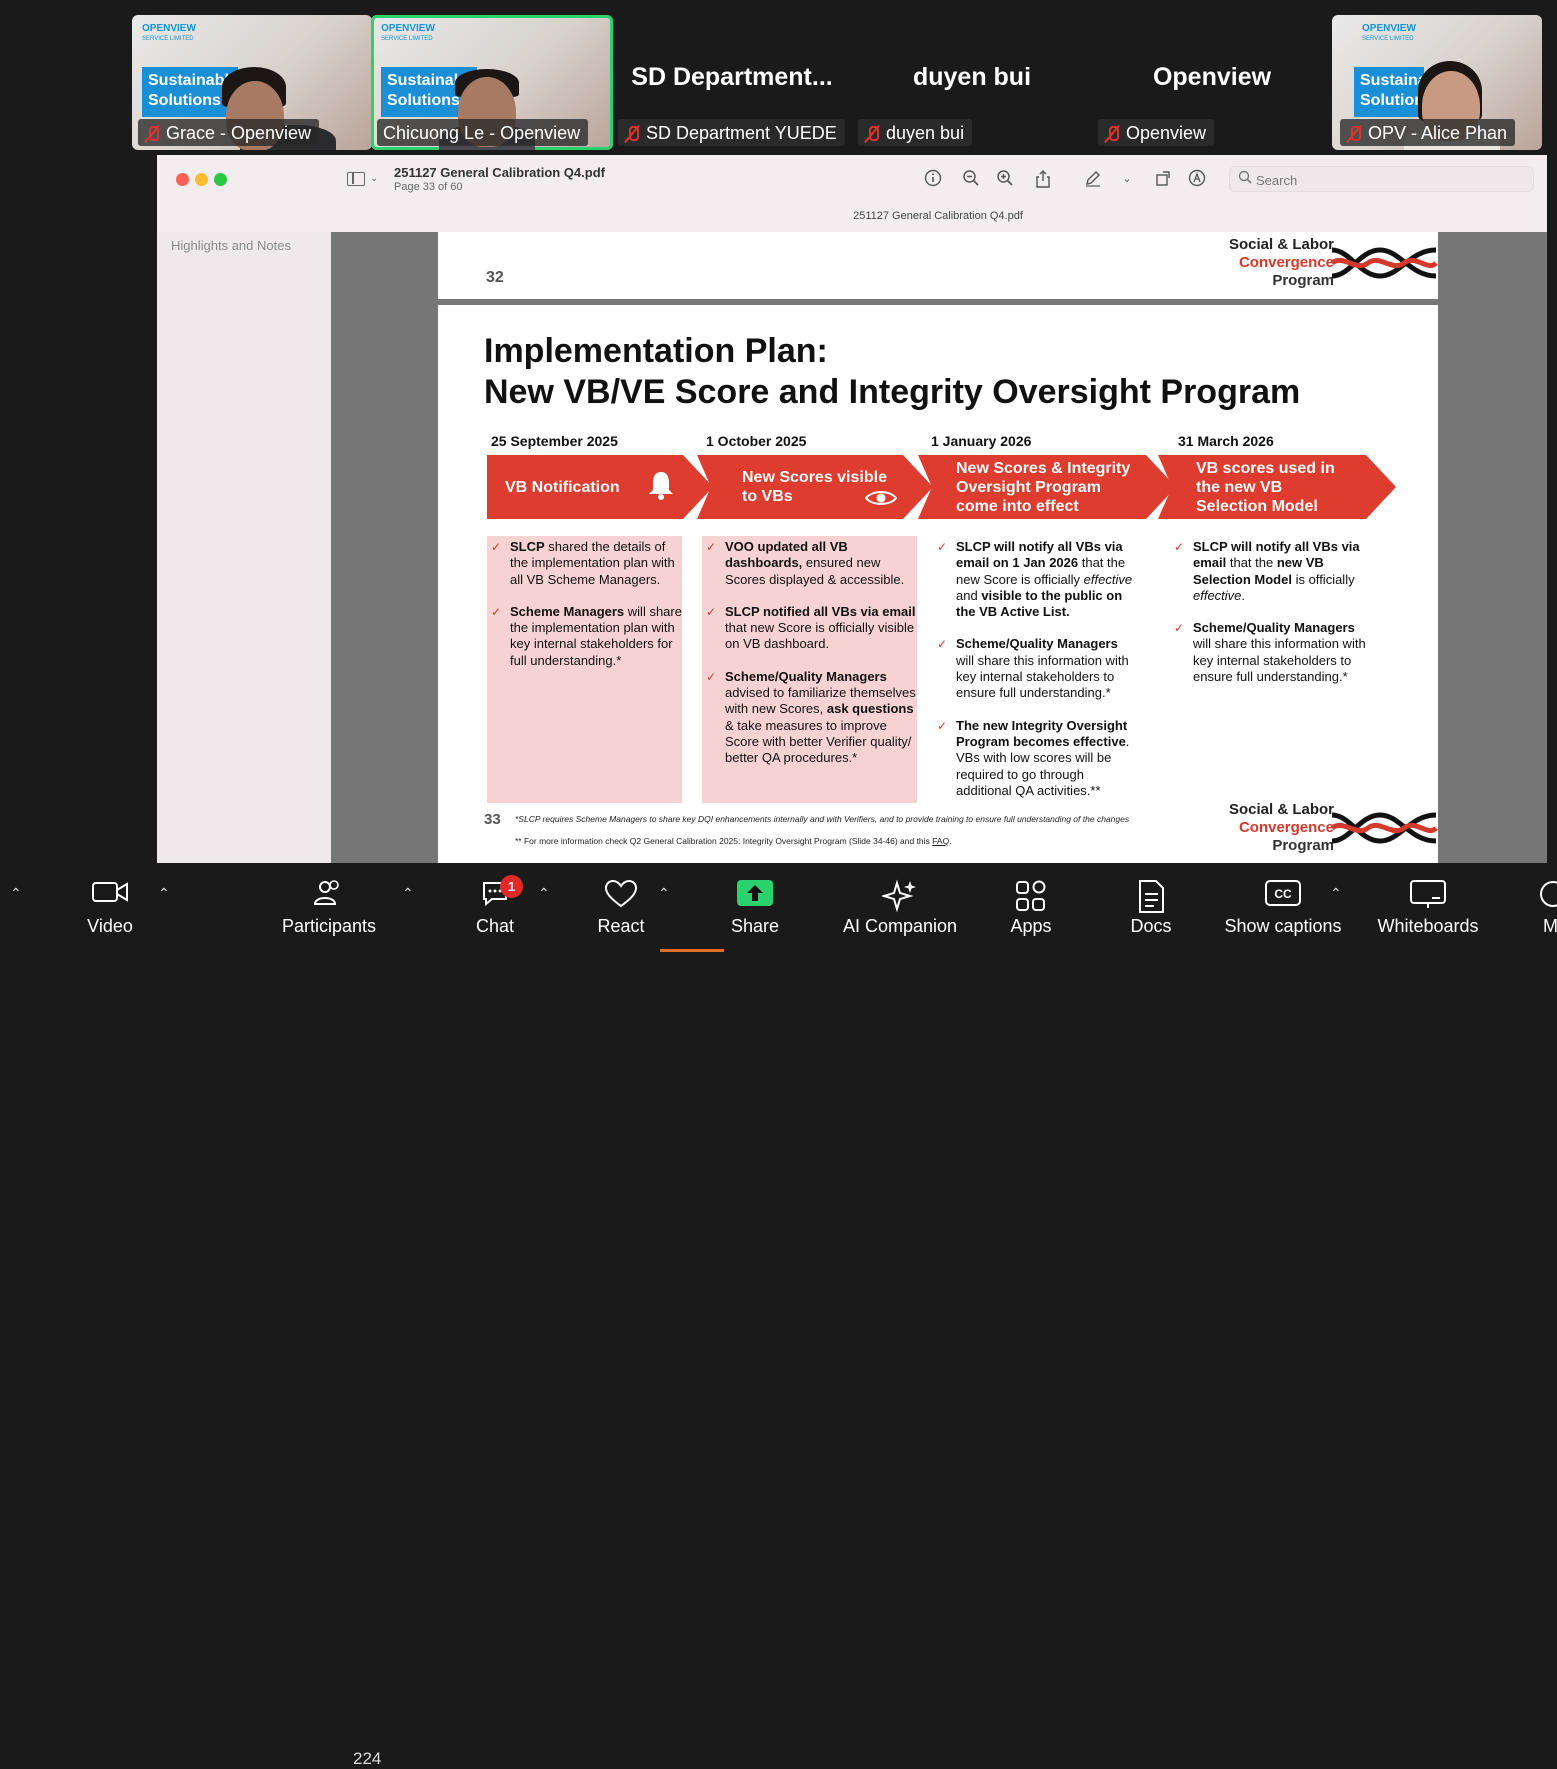 The image size is (1557, 1769). Describe the element at coordinates (981, 441) in the screenshot. I see `phase-date: 1 January 2026` at that location.